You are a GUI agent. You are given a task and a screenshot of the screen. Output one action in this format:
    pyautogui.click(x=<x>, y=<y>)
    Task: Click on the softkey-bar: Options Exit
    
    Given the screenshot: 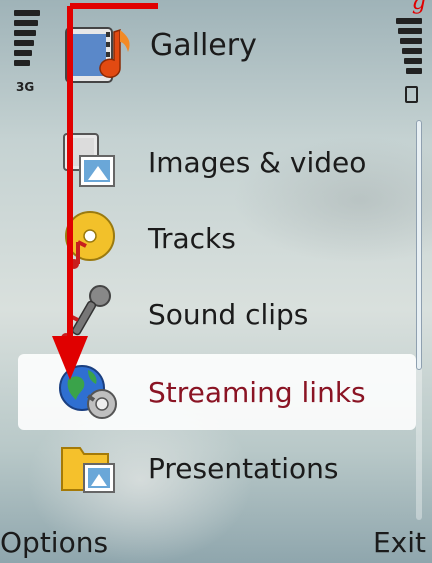 What is the action you would take?
    pyautogui.click(x=216, y=543)
    